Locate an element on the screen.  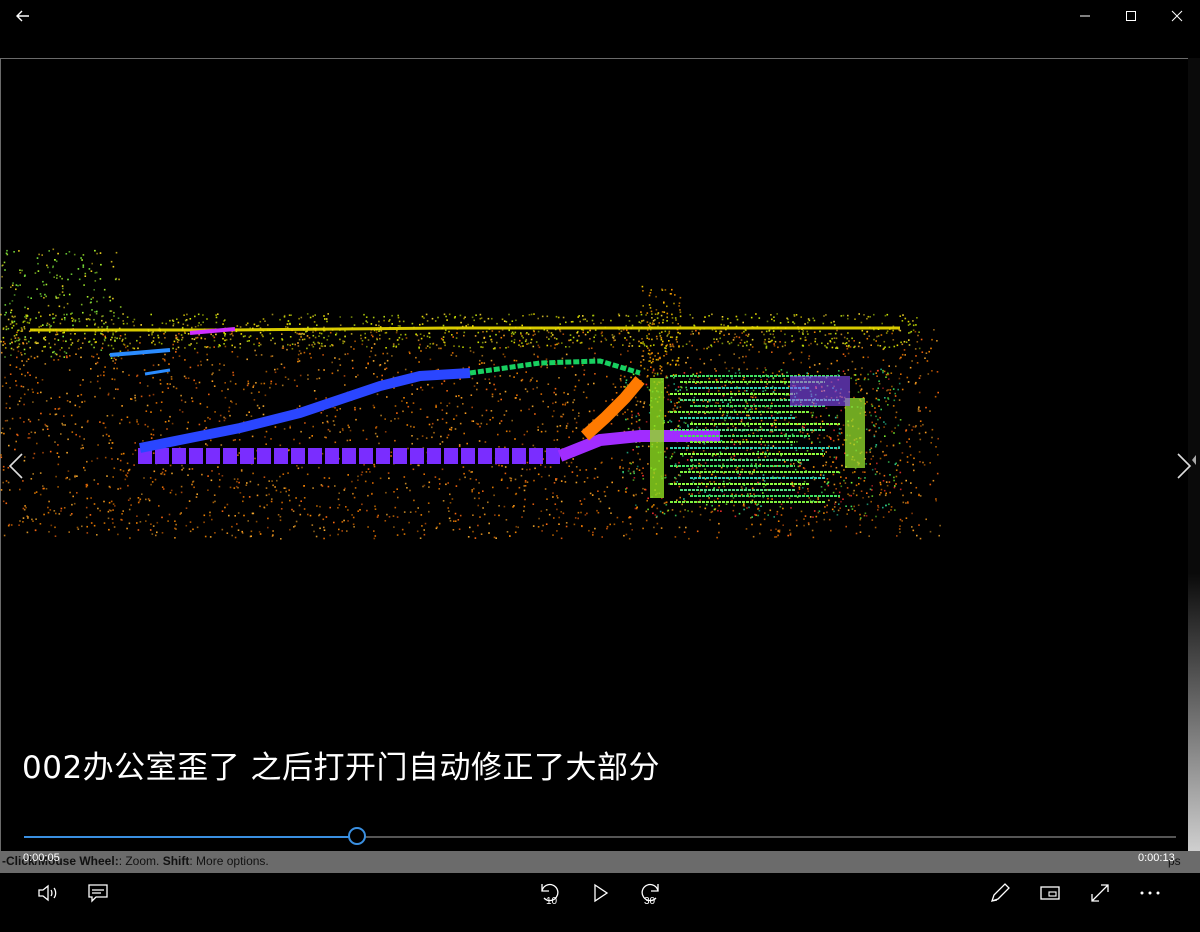
back-button is located at coordinates (23, 16).